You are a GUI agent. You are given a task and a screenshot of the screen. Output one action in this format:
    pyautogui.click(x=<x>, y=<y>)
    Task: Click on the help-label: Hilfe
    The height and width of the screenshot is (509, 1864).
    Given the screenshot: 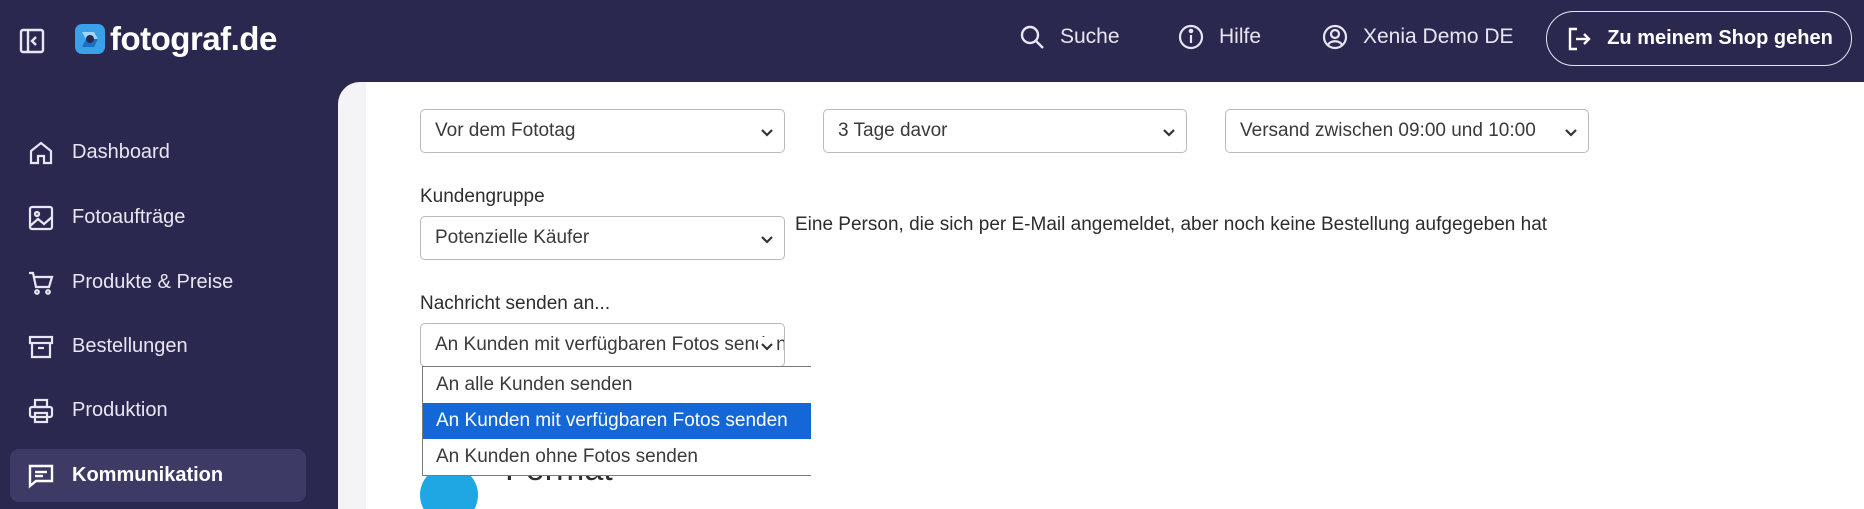 What is the action you would take?
    pyautogui.click(x=1240, y=36)
    